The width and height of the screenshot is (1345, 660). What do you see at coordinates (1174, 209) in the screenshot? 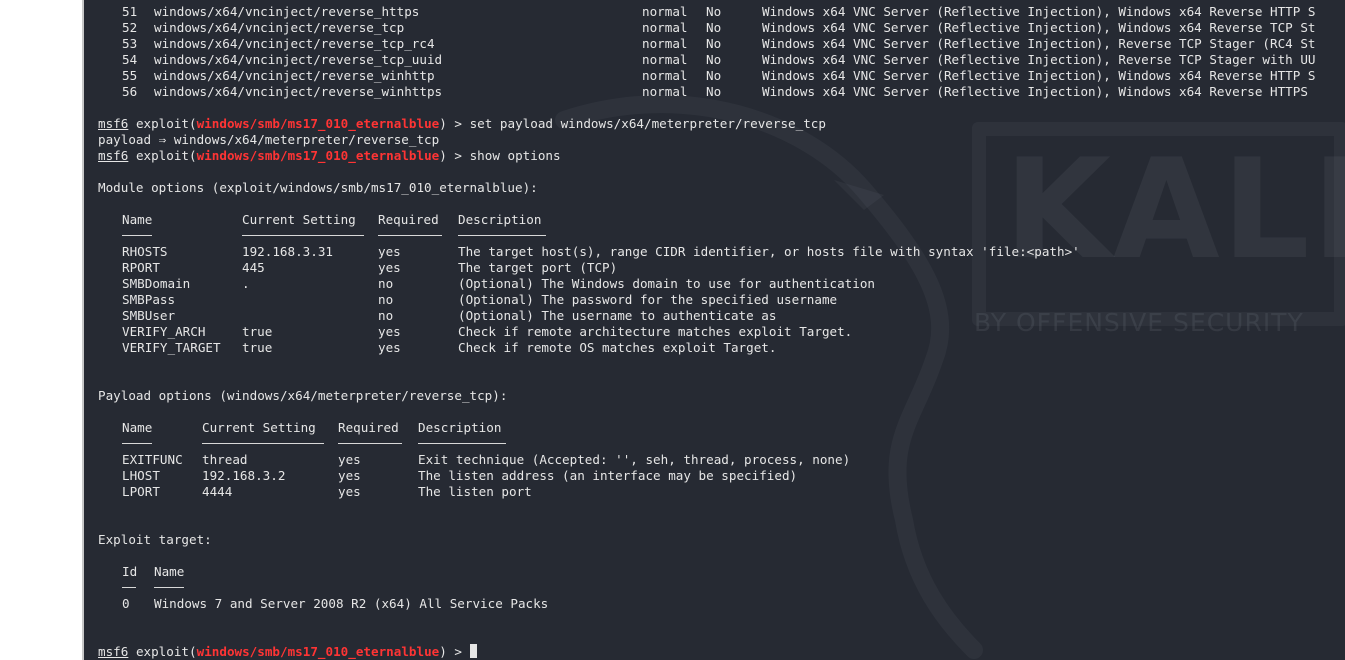
I see `kali-logo-text: KALI` at bounding box center [1174, 209].